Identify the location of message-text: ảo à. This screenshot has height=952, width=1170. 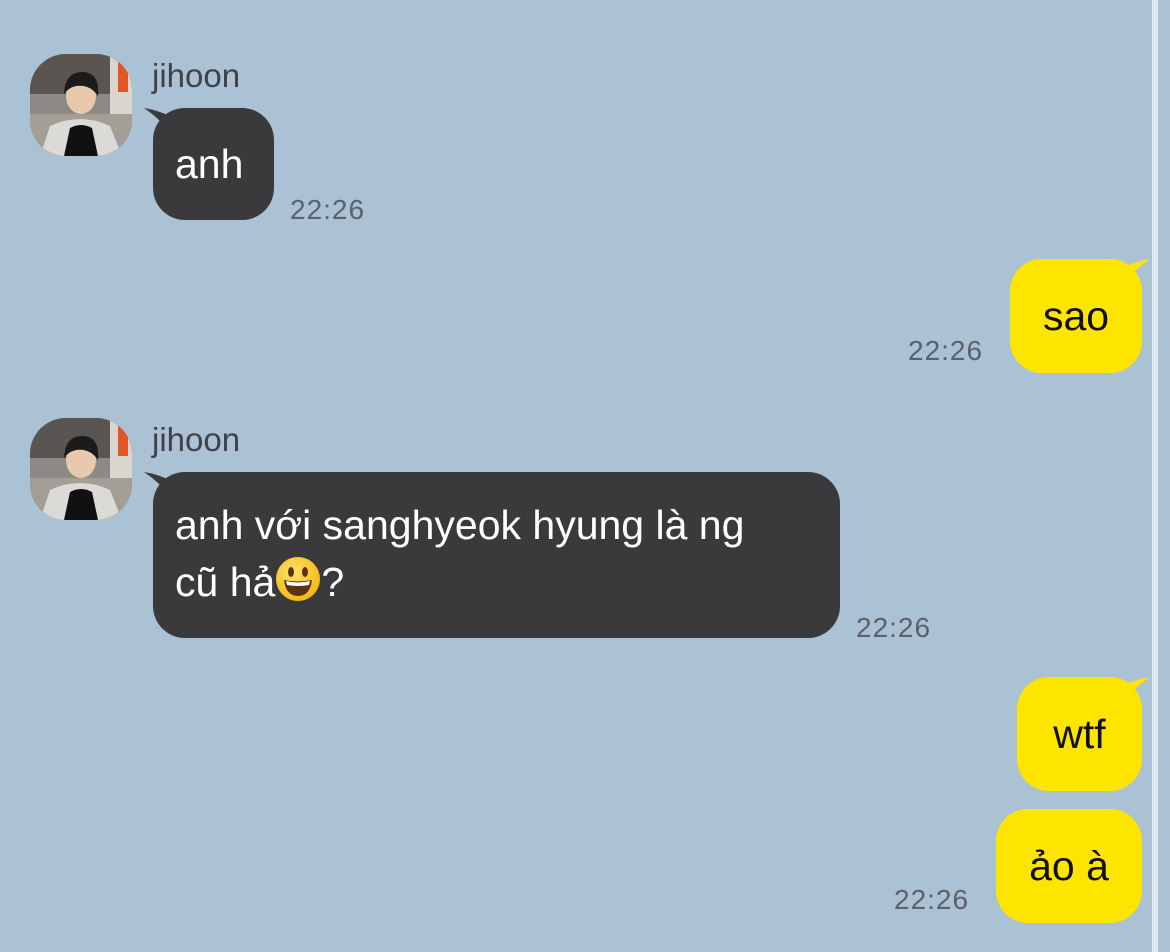
(1069, 866).